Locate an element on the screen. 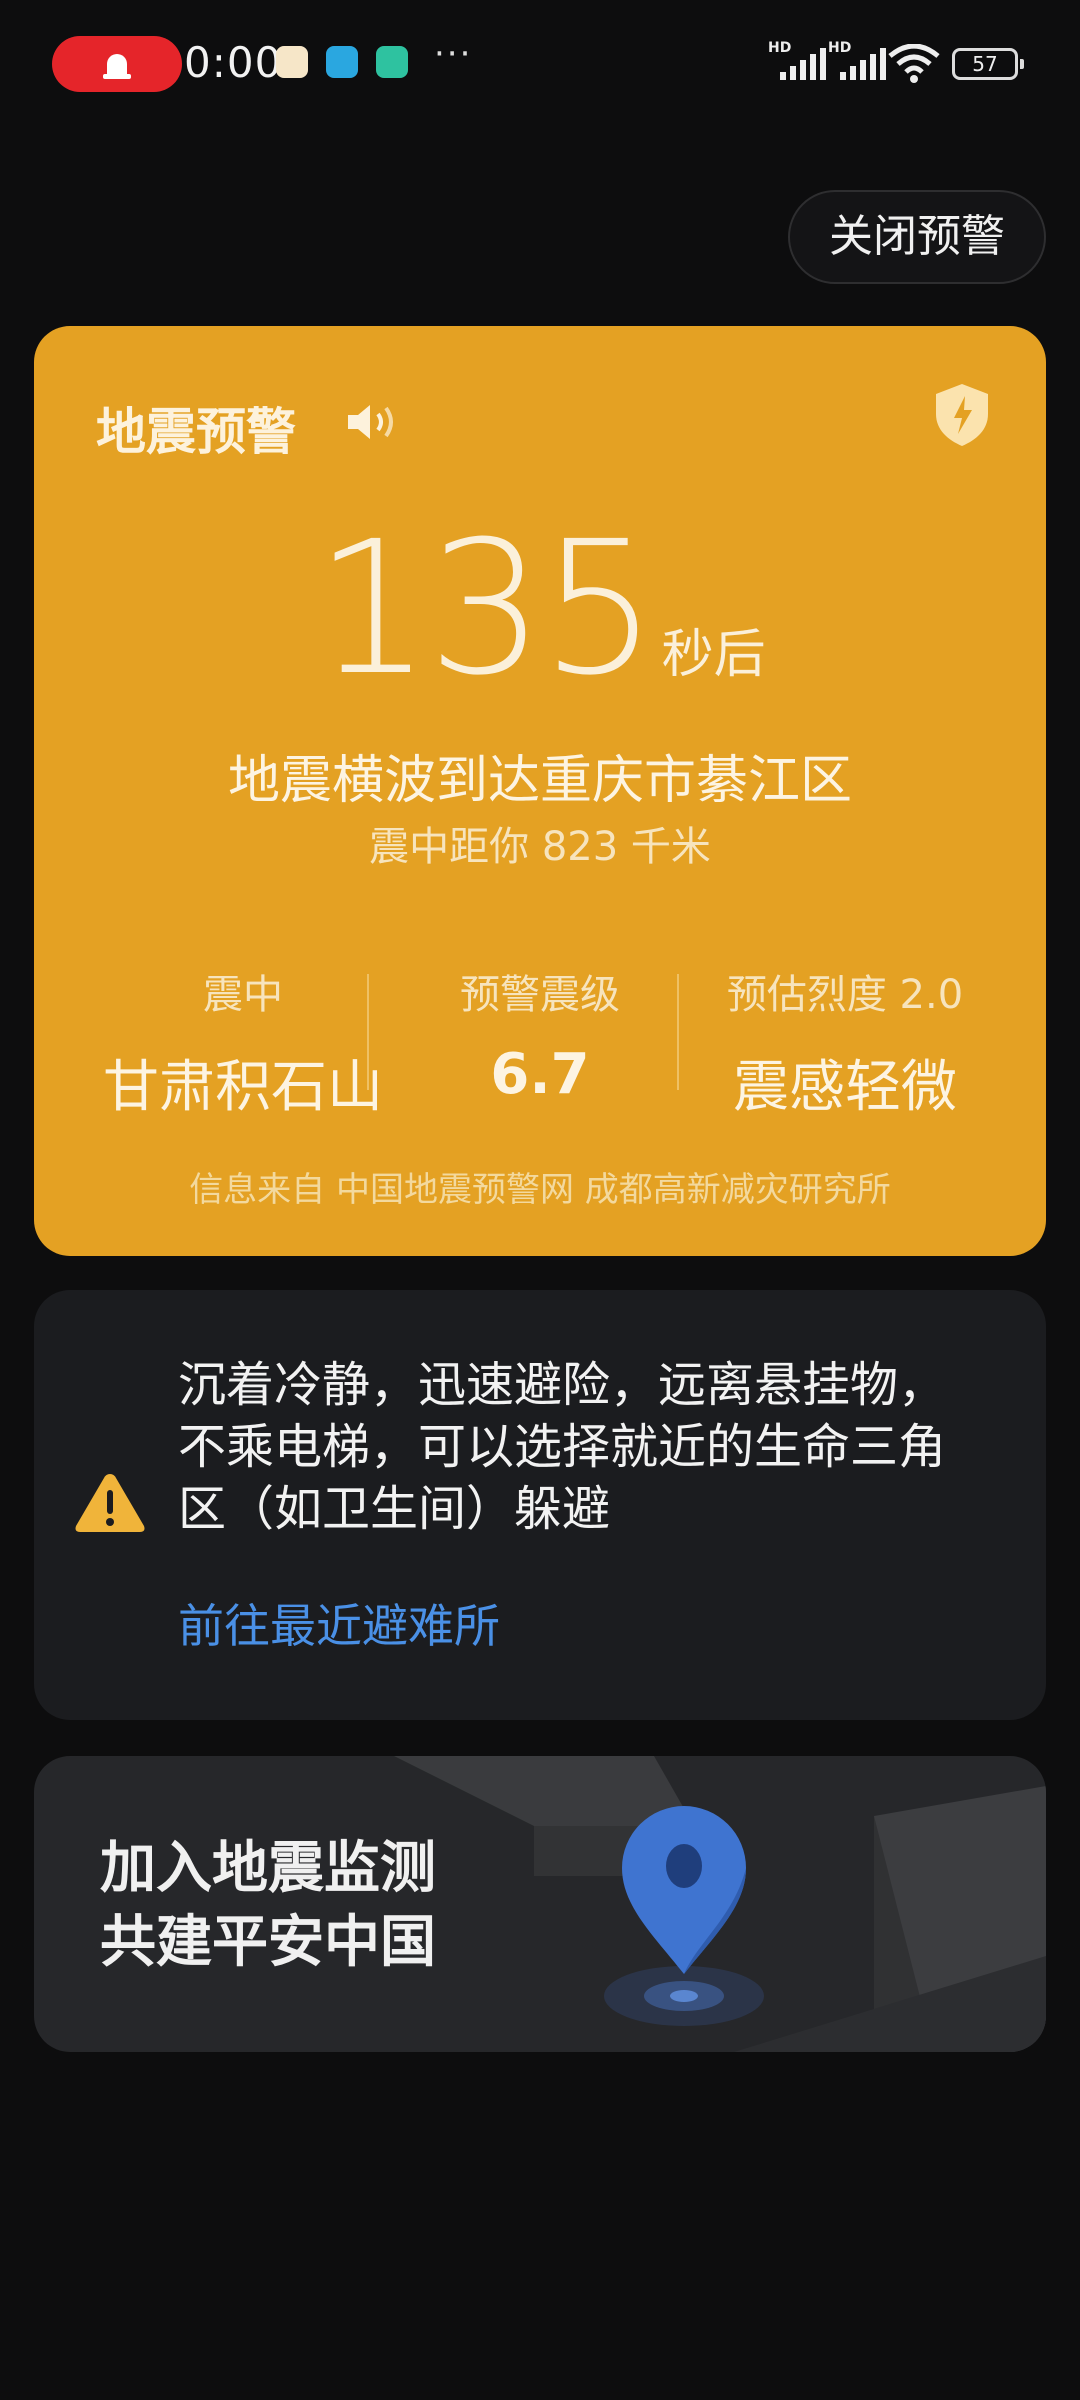  battery-indicator: 57 is located at coordinates (988, 64).